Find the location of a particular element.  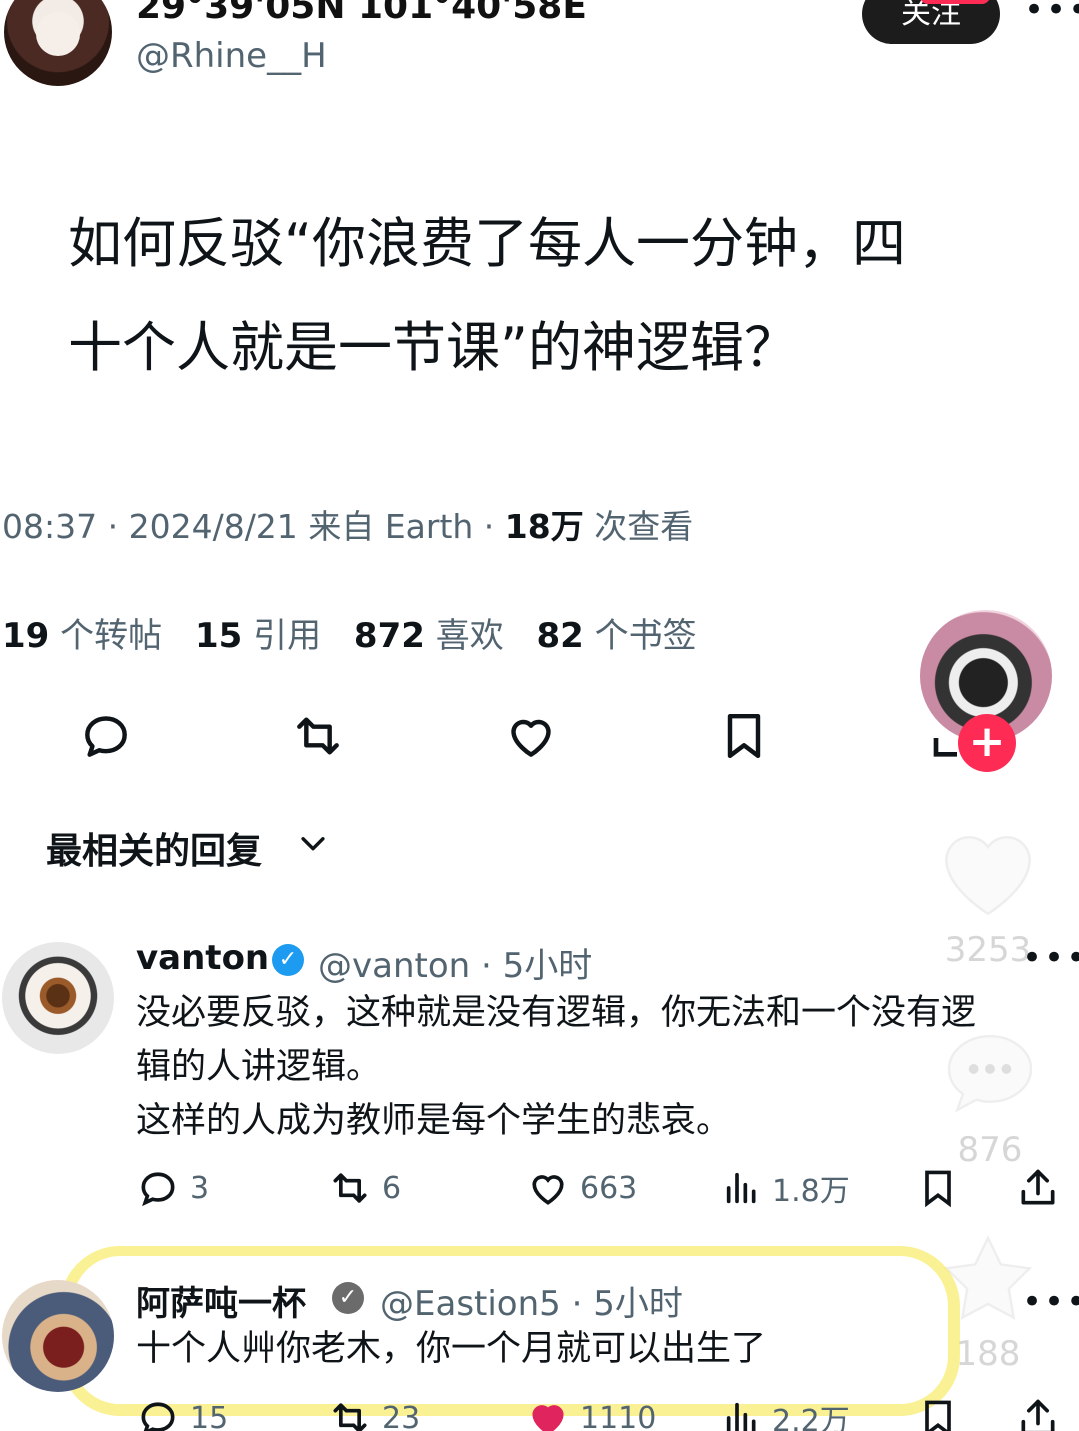

author-avatar is located at coordinates (58, 43).